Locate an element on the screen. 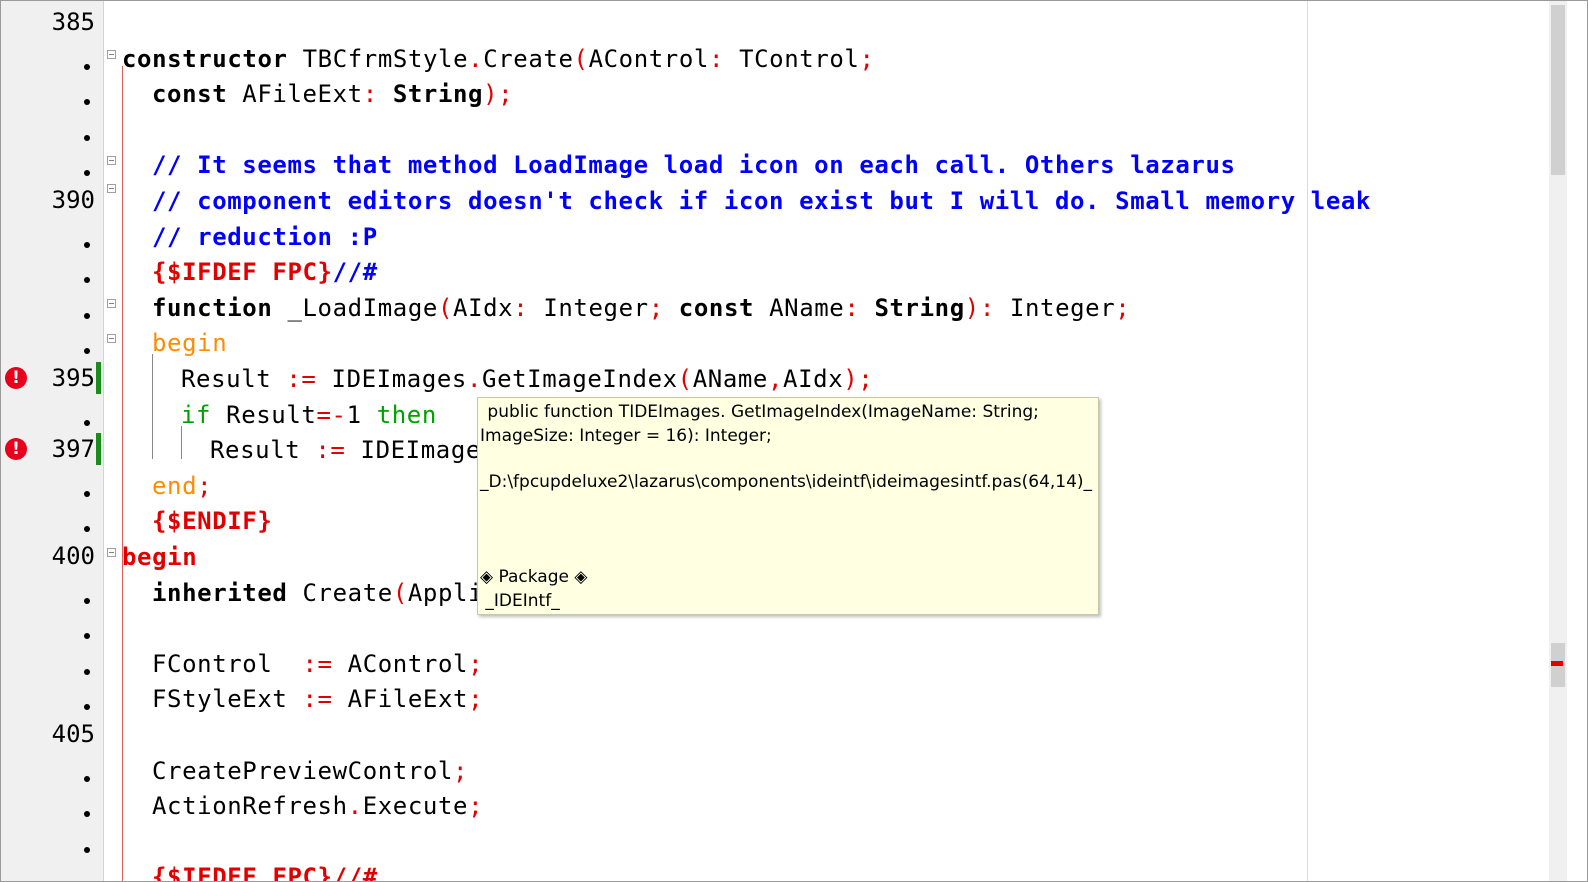  code-token: TControl is located at coordinates (792, 58).